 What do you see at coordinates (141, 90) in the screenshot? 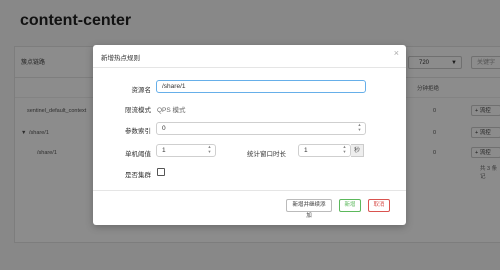
I see `resource-label: 资源名` at bounding box center [141, 90].